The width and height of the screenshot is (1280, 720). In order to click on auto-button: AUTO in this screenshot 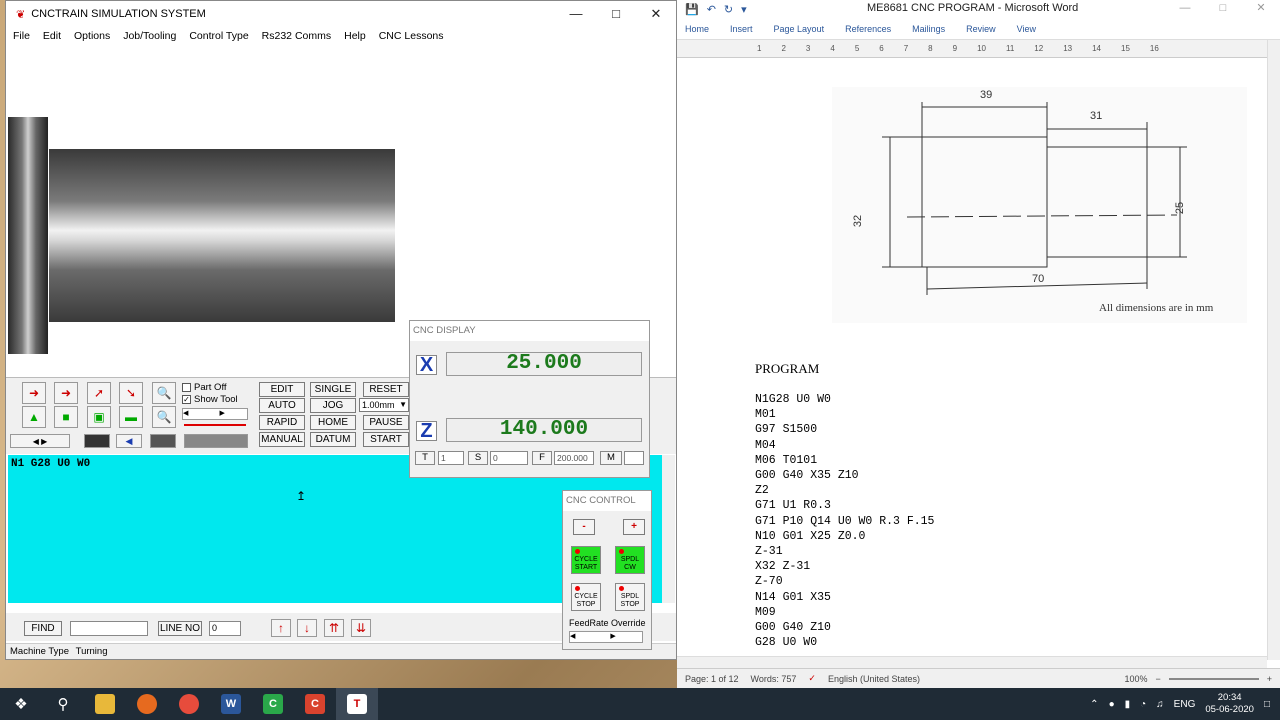, I will do `click(282, 405)`.